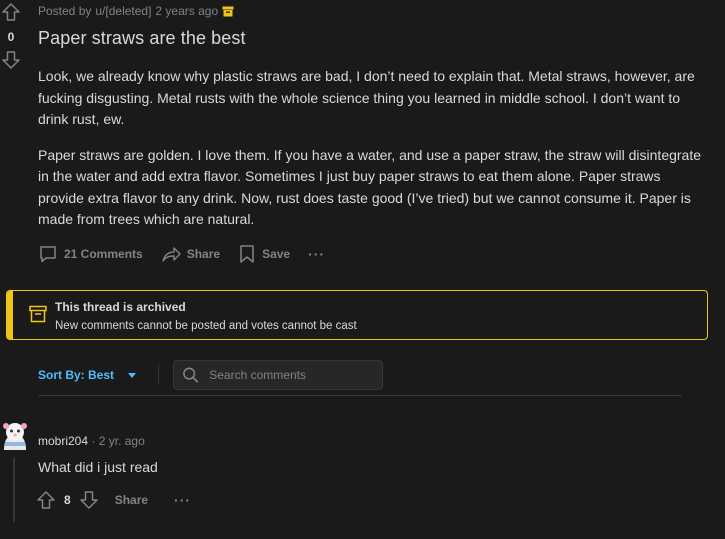  Describe the element at coordinates (228, 11) in the screenshot. I see `archived-icon` at that location.